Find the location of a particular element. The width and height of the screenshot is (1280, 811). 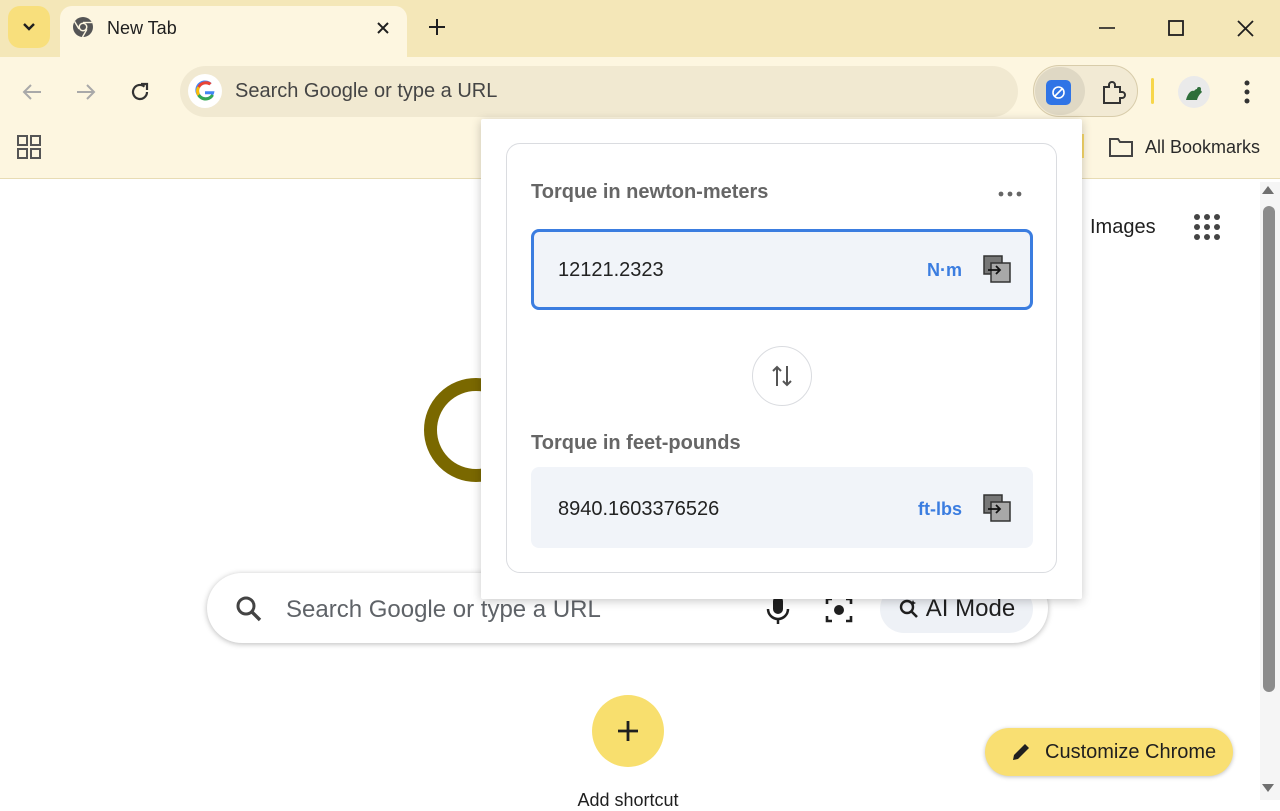

scrollbar-thumb is located at coordinates (1269, 449).